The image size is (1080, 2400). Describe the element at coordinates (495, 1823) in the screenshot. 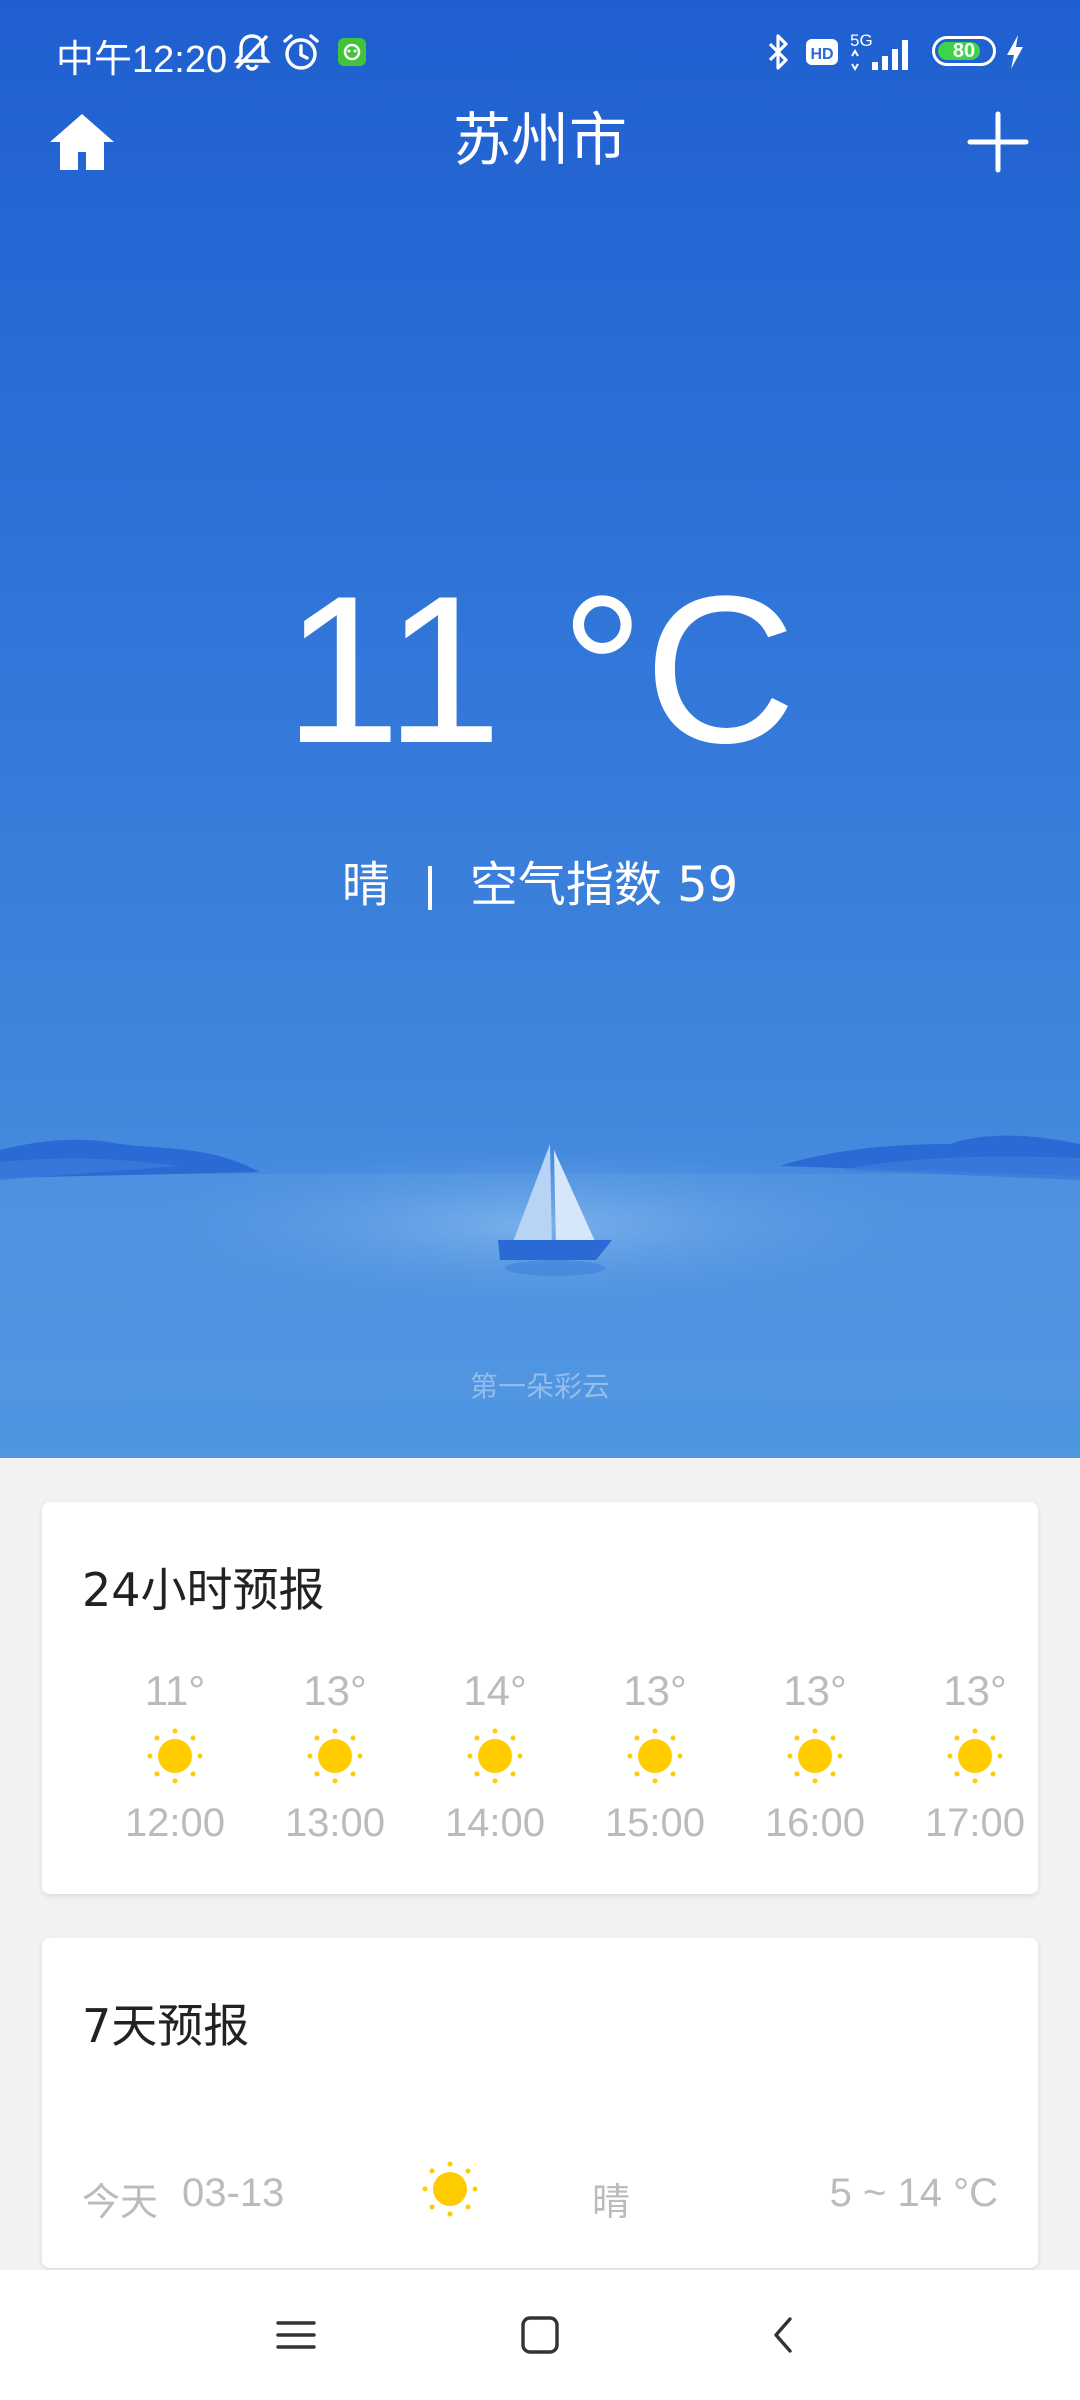

I see `hour-time: 14:00` at that location.